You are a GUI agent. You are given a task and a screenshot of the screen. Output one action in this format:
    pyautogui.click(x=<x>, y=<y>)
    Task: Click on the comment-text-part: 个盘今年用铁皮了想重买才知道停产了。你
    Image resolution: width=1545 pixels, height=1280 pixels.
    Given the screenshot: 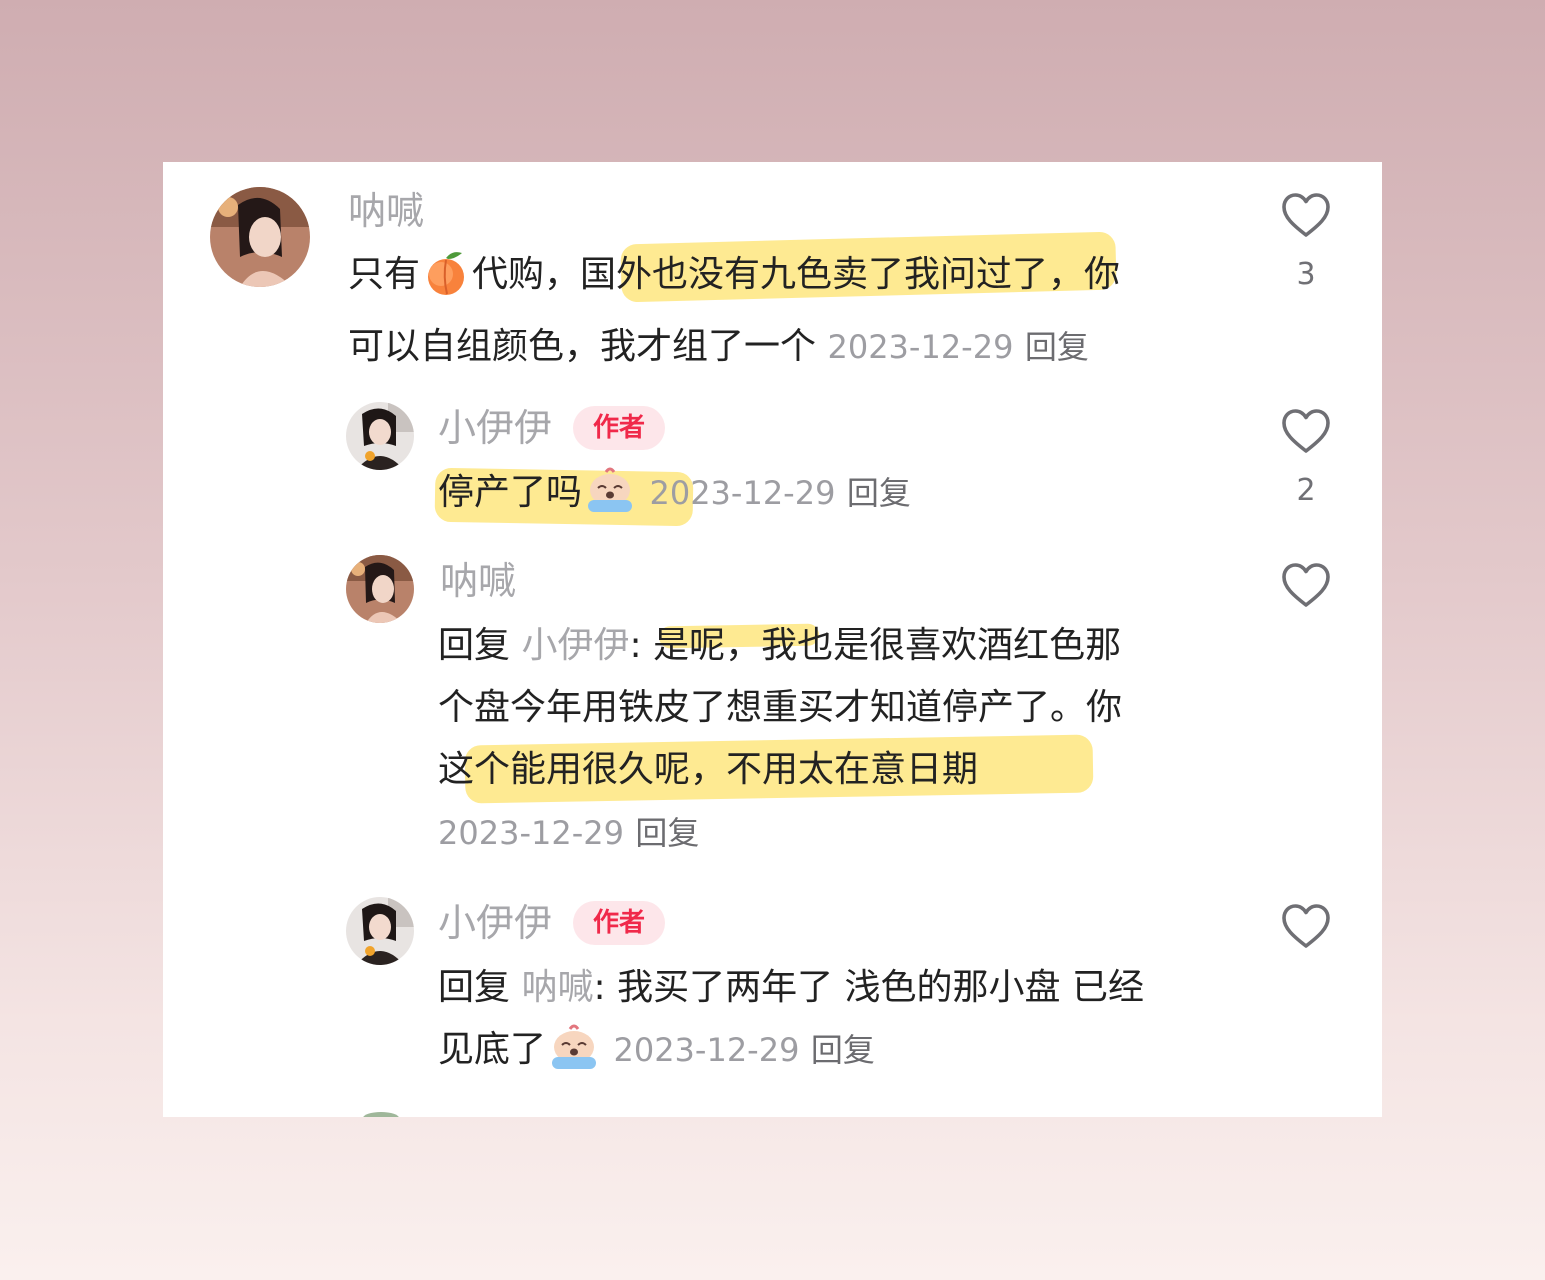 What is the action you would take?
    pyautogui.click(x=780, y=707)
    